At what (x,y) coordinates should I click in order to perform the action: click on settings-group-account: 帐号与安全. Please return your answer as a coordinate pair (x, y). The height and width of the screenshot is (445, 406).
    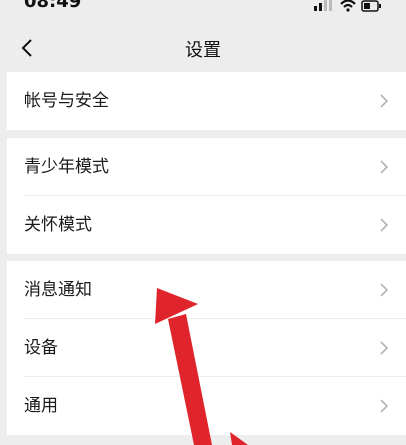
    Looking at the image, I should click on (206, 101).